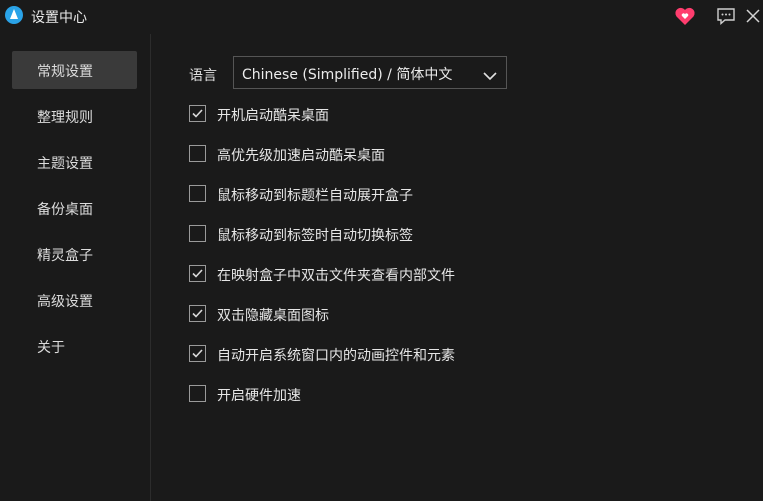 The height and width of the screenshot is (501, 763). I want to click on sidebar-item-theme: 主题设置, so click(74, 162).